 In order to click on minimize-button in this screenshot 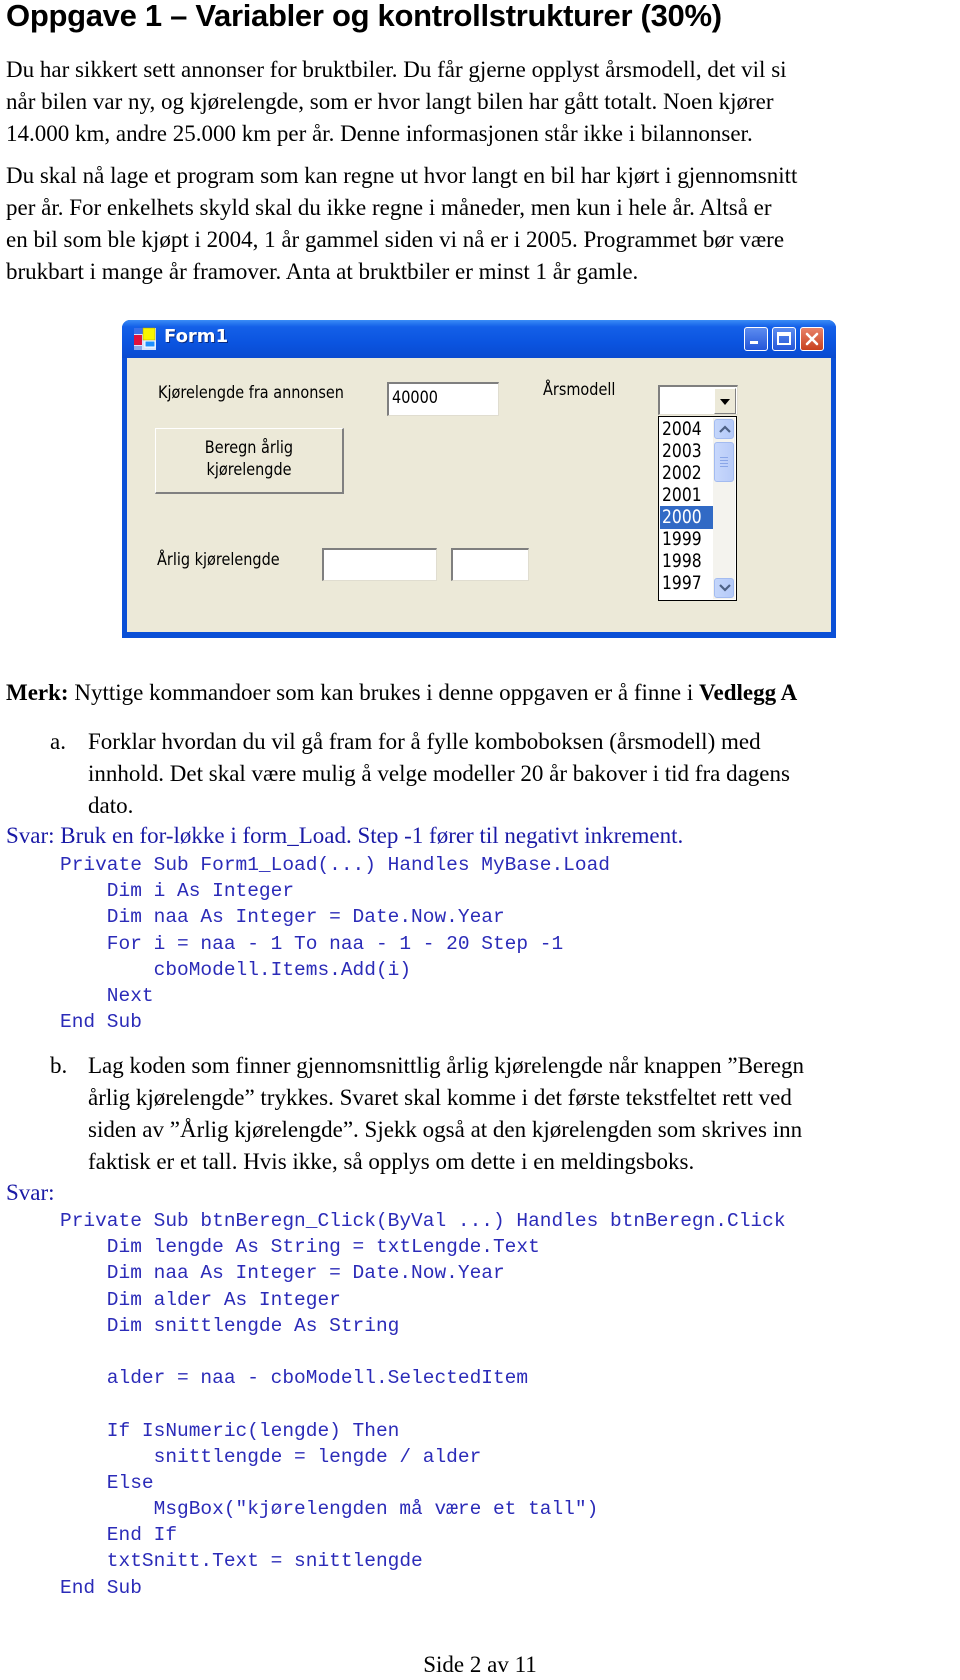, I will do `click(756, 339)`.